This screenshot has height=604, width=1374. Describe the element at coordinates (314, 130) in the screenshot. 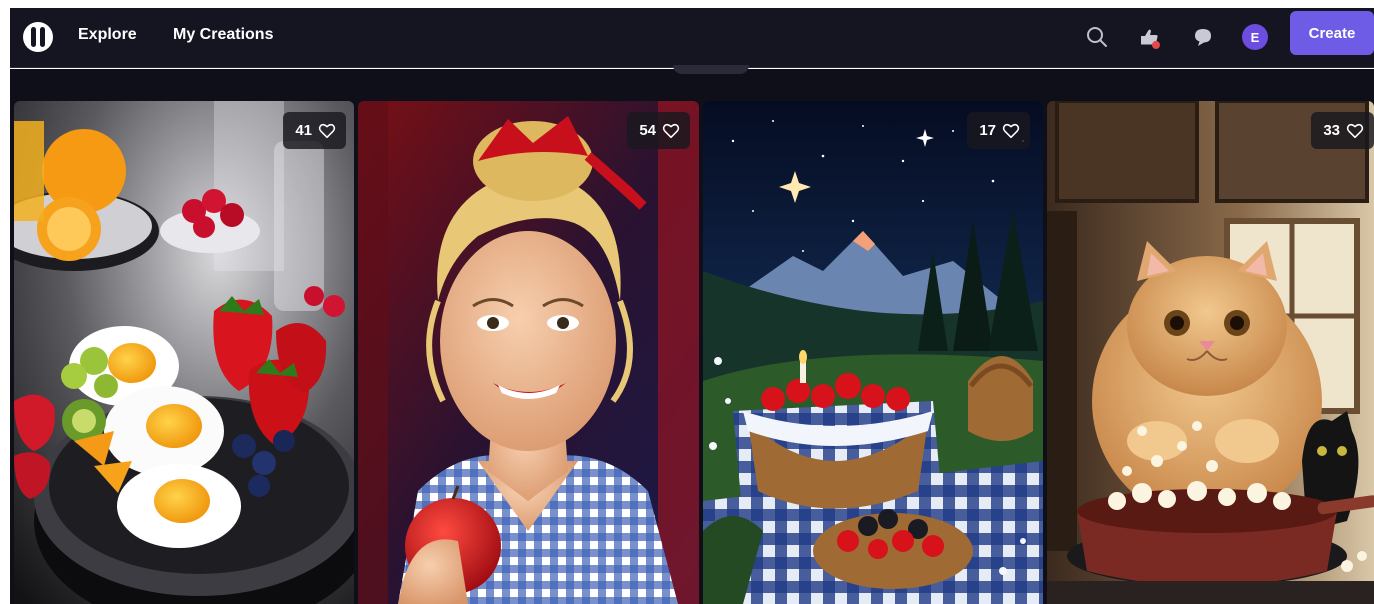

I see `like-badge: 41` at that location.